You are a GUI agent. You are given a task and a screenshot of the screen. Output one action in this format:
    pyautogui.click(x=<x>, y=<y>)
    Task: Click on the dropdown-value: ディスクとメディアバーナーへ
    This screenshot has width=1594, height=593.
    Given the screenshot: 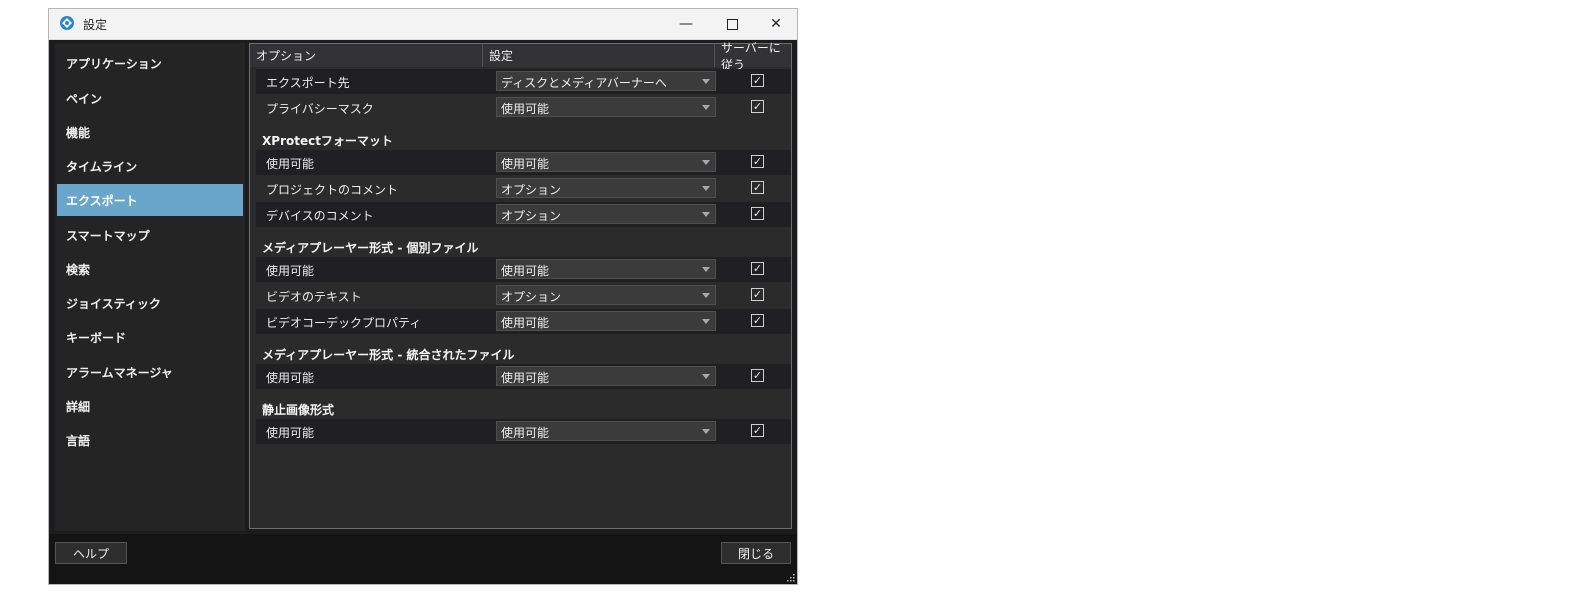 What is the action you would take?
    pyautogui.click(x=584, y=83)
    